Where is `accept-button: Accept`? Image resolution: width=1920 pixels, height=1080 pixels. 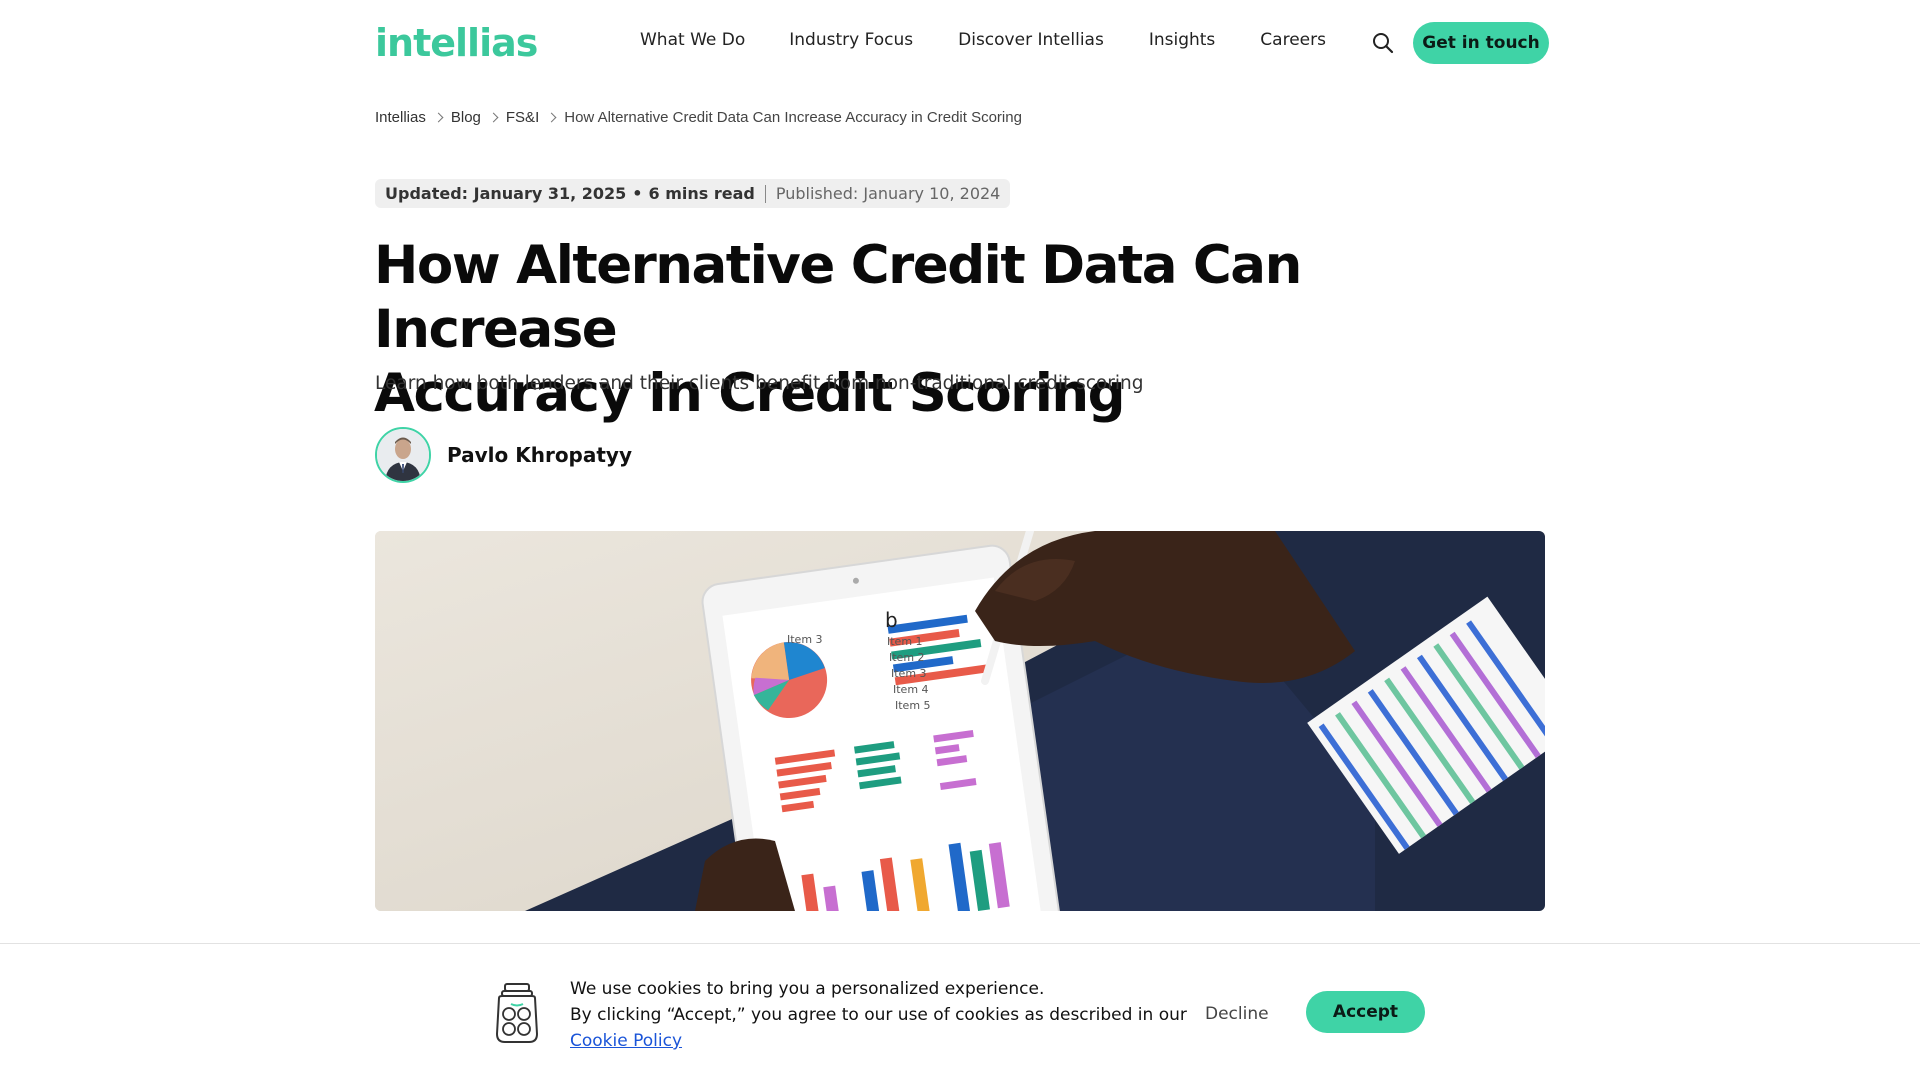 accept-button: Accept is located at coordinates (1365, 1012).